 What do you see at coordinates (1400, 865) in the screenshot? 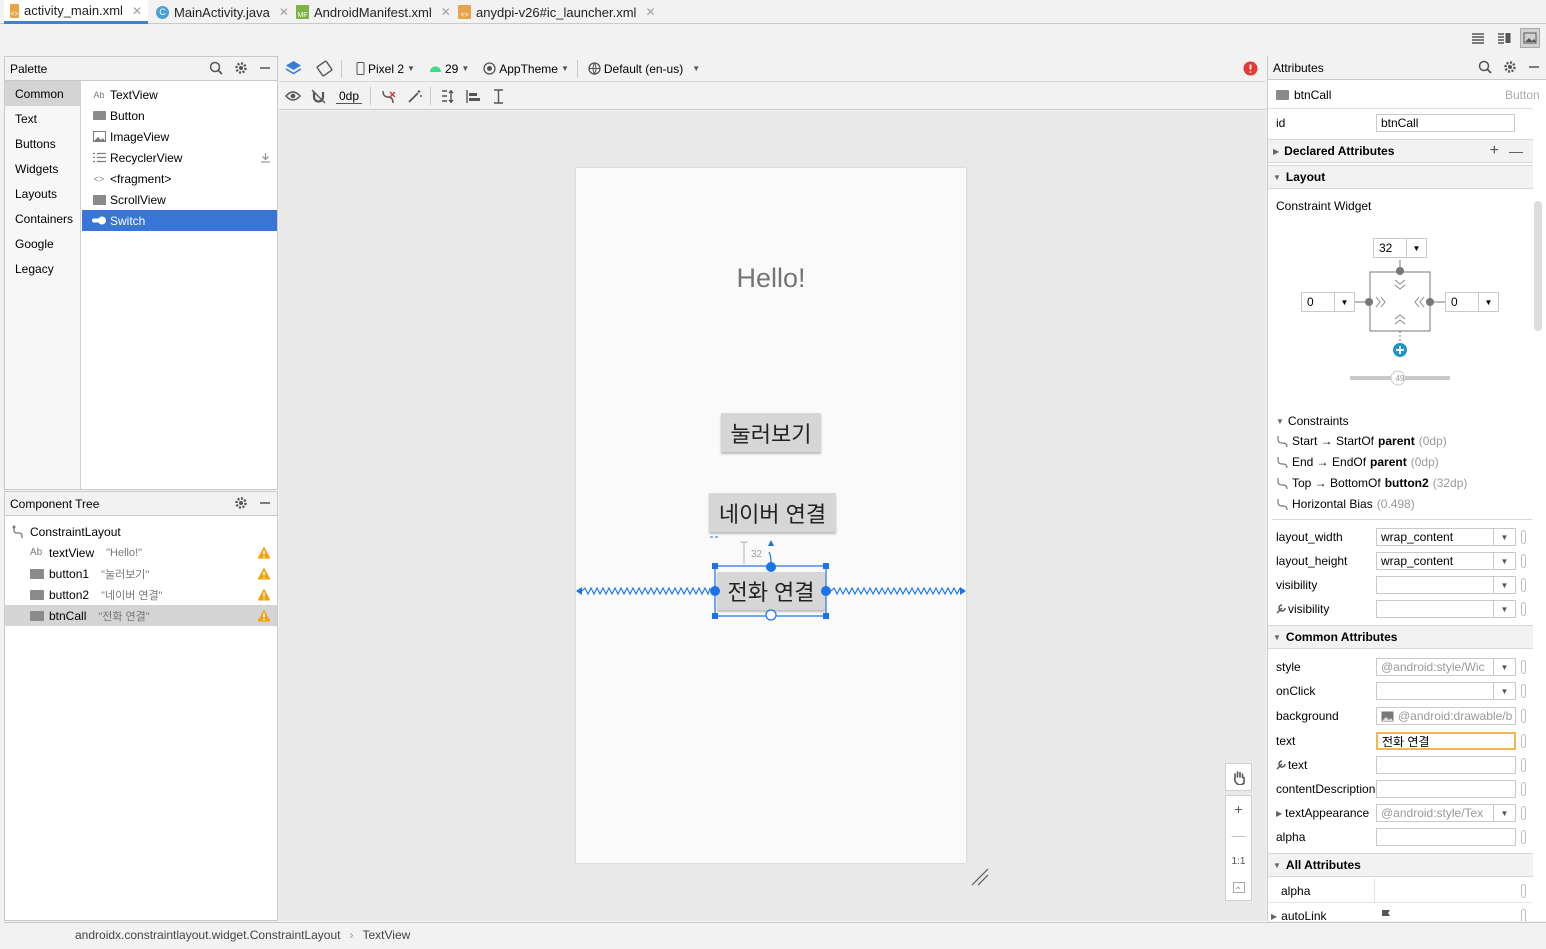
I see `all-attributes-section: ▼ All Attributes` at bounding box center [1400, 865].